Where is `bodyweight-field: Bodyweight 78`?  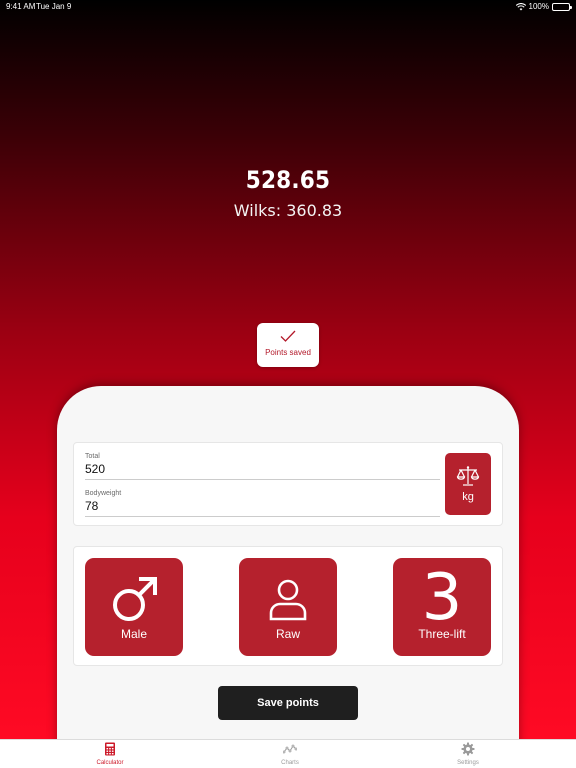 bodyweight-field: Bodyweight 78 is located at coordinates (262, 503).